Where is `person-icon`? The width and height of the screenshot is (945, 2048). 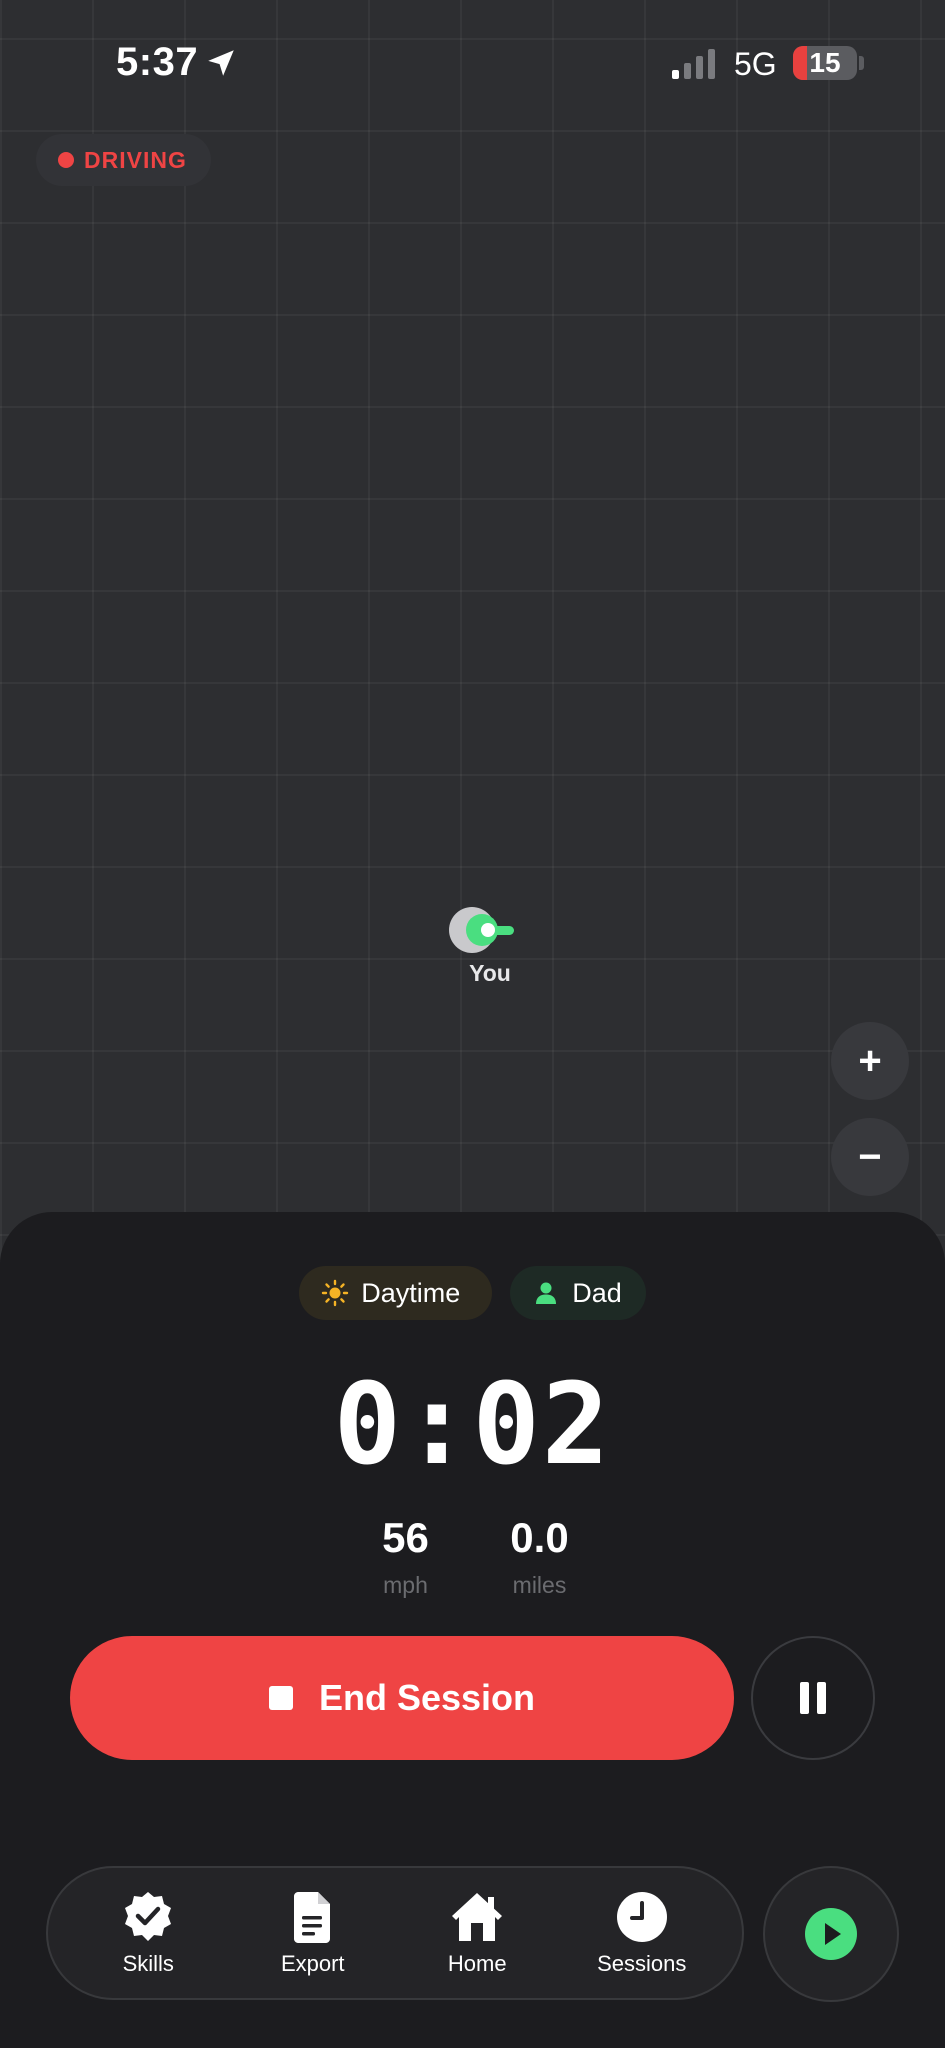
person-icon is located at coordinates (546, 1293).